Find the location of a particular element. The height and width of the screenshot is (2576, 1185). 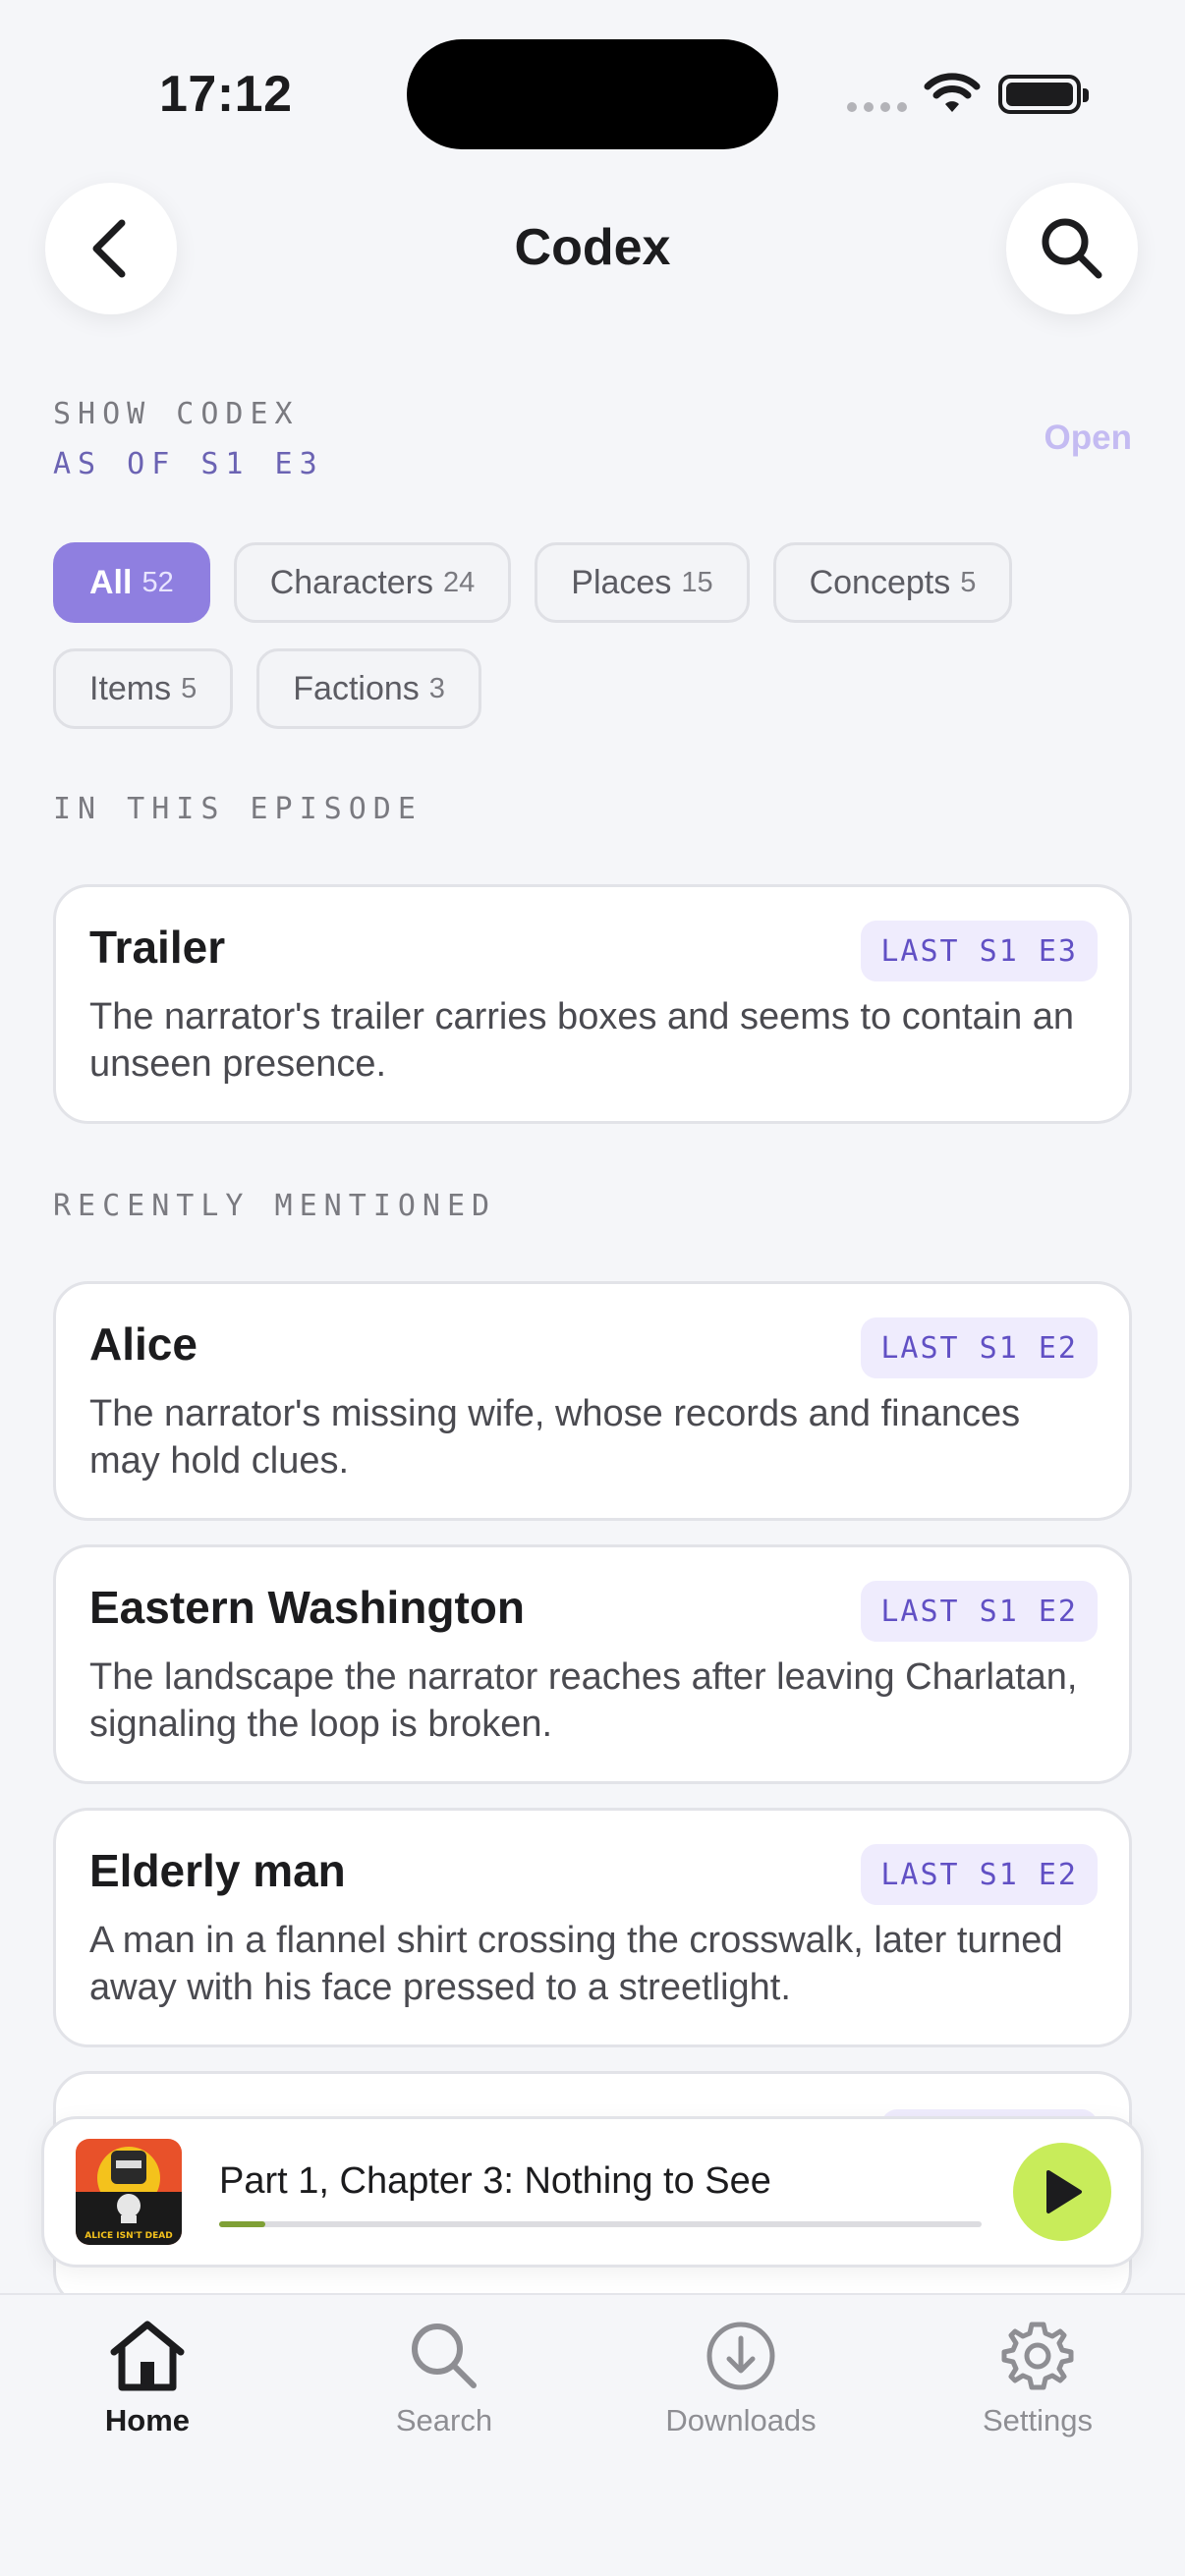

show-codex-label: SHOW CODEX is located at coordinates (177, 414).